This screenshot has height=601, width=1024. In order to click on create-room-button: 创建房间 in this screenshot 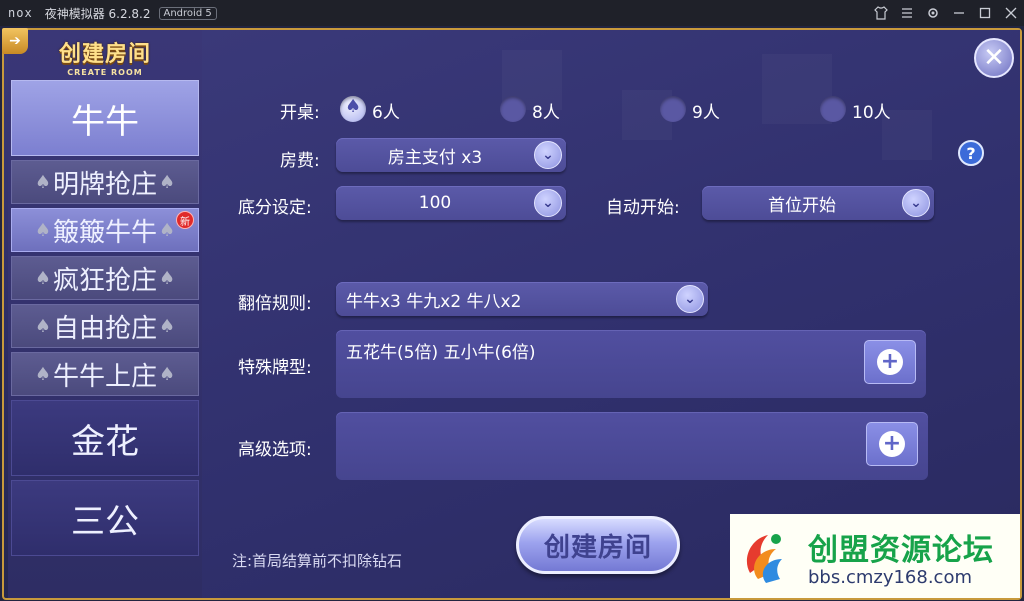, I will do `click(598, 545)`.